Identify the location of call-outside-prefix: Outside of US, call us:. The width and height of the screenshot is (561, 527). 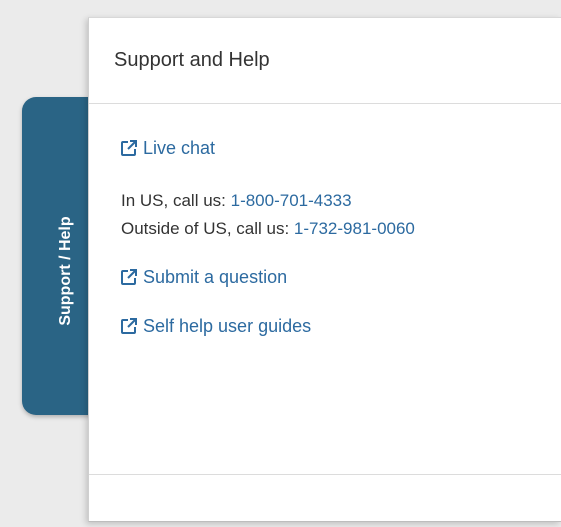
(207, 228).